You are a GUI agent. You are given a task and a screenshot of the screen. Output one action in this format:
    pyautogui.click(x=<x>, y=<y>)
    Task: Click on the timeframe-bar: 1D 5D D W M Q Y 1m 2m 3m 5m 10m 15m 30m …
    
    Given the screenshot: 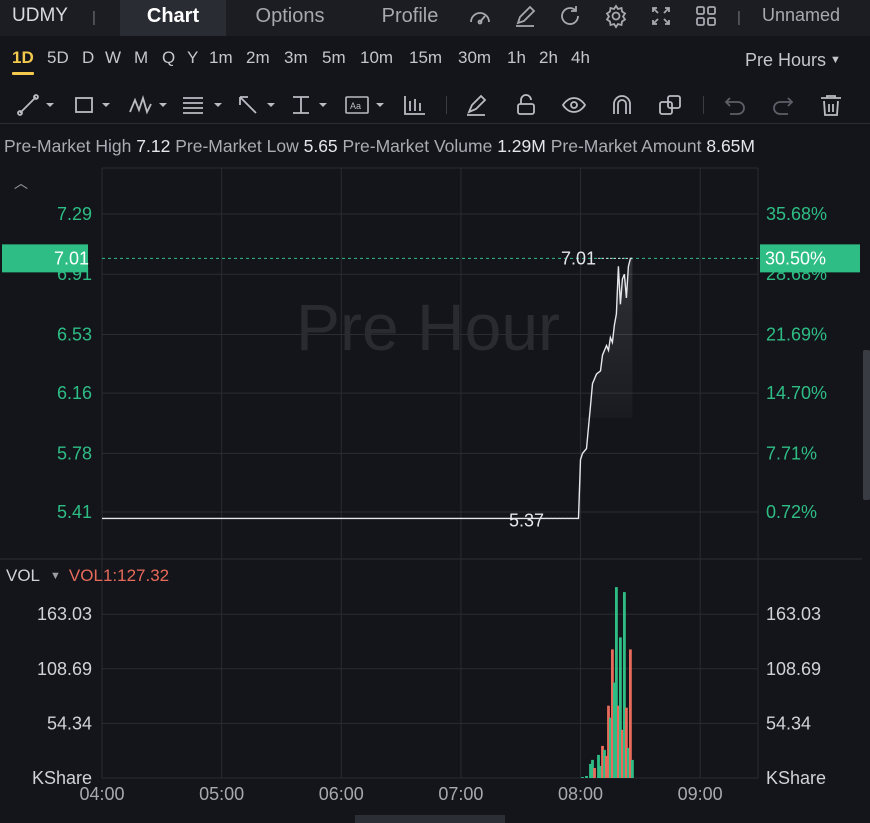 What is the action you would take?
    pyautogui.click(x=435, y=59)
    